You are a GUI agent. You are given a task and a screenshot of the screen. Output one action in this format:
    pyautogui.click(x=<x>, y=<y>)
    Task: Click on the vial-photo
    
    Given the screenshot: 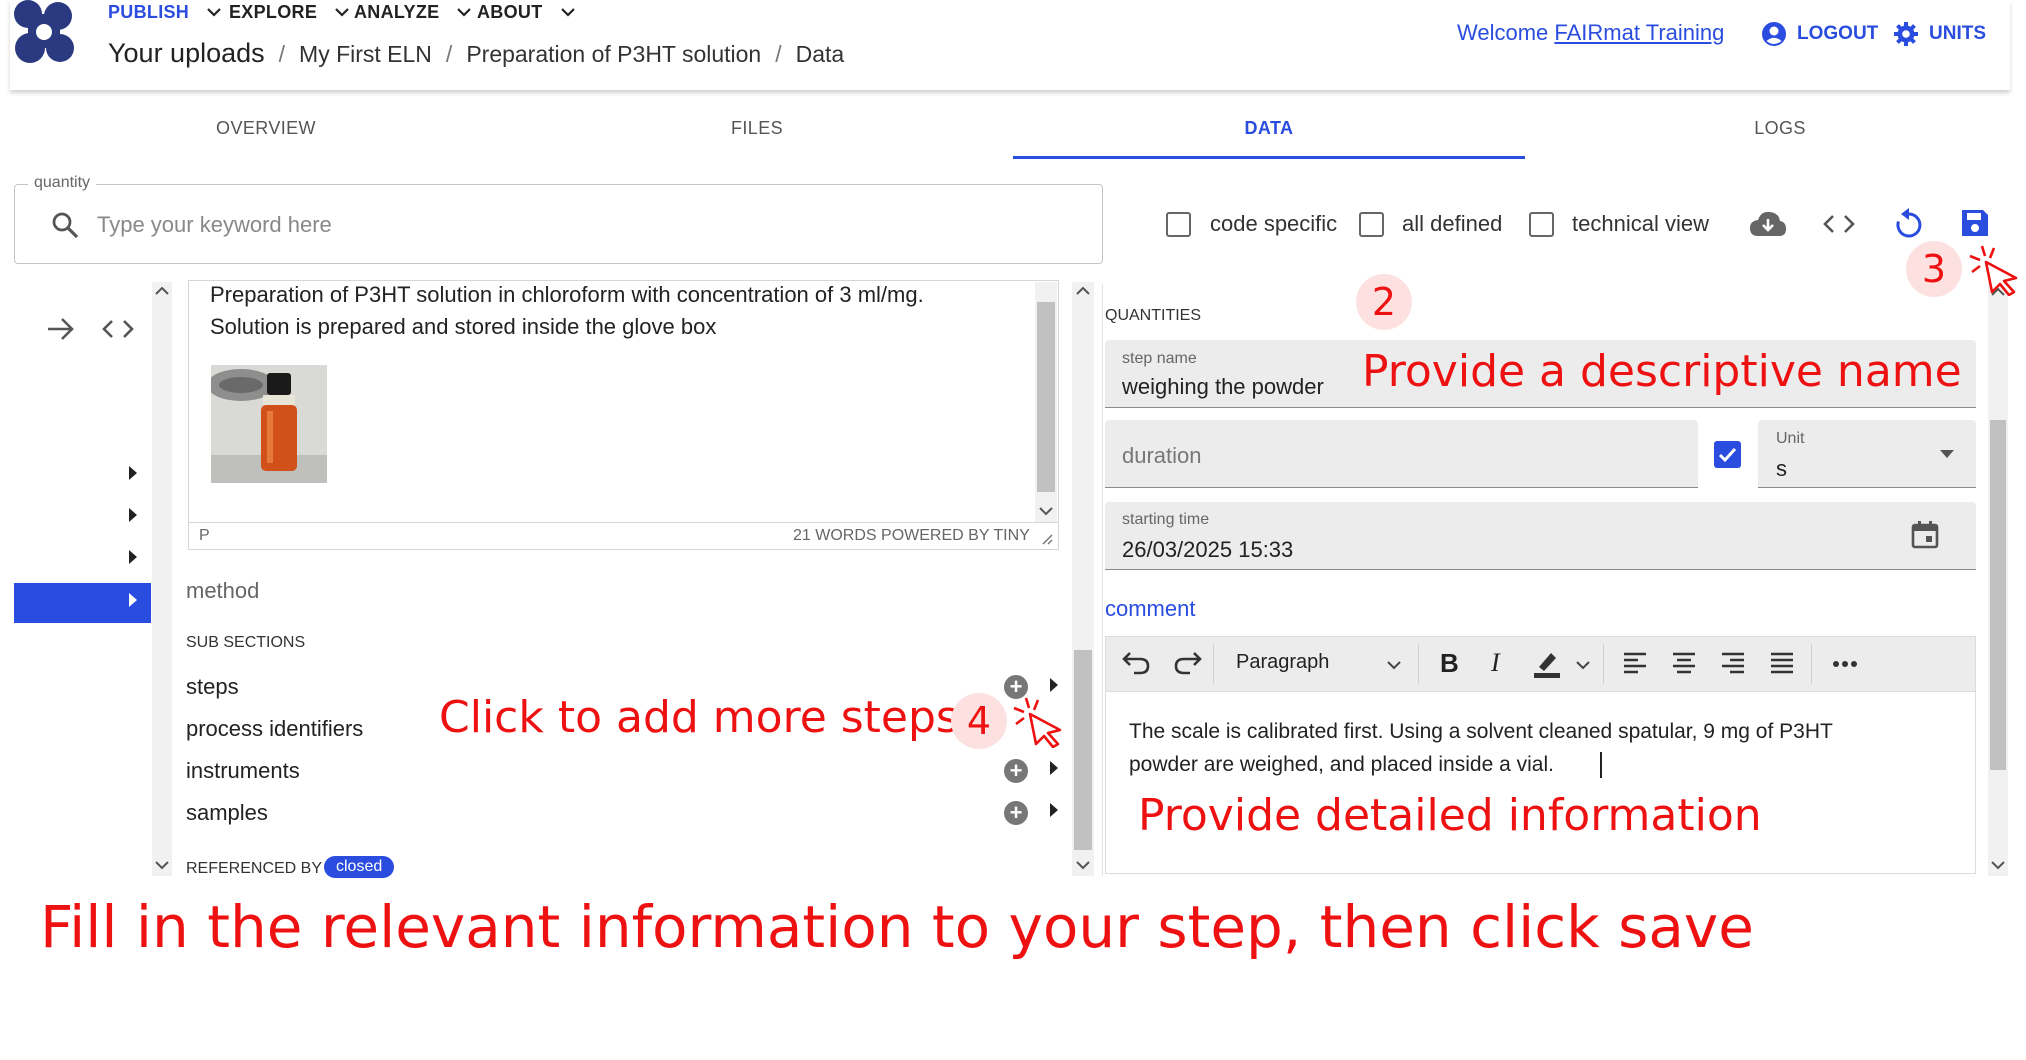 What is the action you would take?
    pyautogui.click(x=269, y=424)
    